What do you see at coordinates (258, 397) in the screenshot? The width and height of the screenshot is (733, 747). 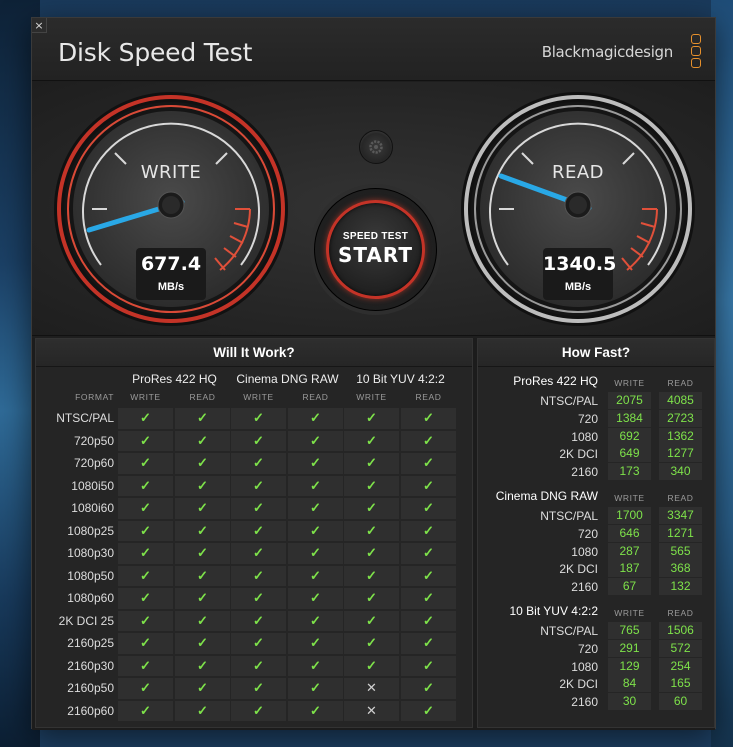 I see `cinemadng-write-header: WRITE` at bounding box center [258, 397].